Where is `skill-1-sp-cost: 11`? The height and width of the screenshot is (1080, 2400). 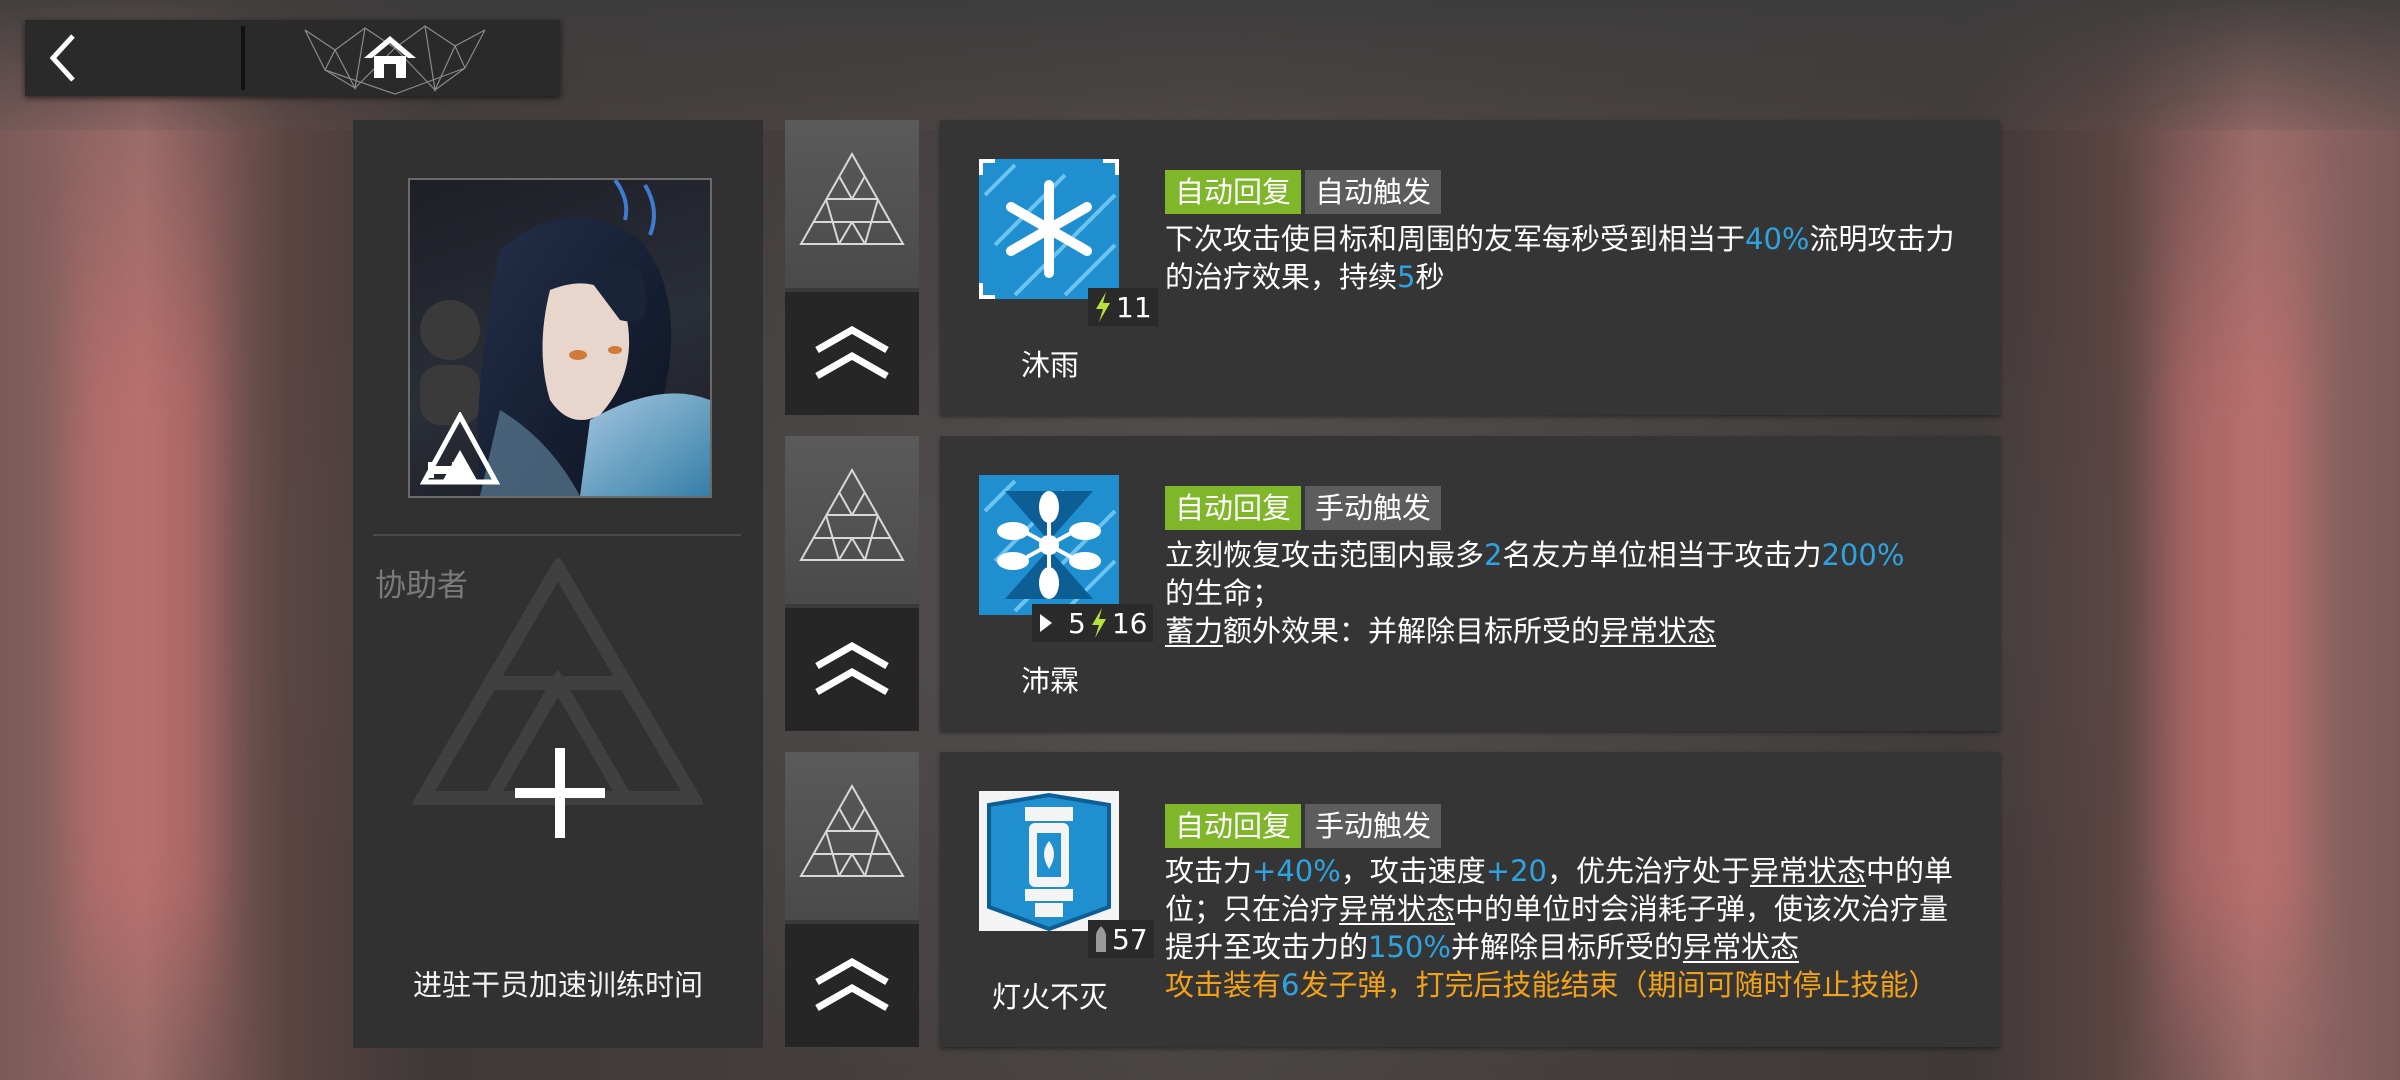 skill-1-sp-cost: 11 is located at coordinates (1123, 307).